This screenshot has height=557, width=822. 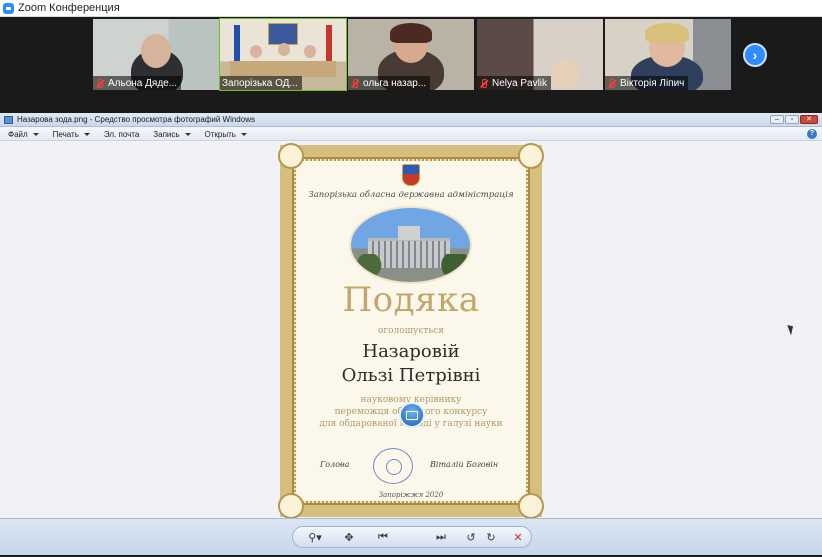 I want to click on viewer-toolbar: ⚲▾ ✥ ⏮ ⏭ ↺ ↻ ✕, so click(x=411, y=536).